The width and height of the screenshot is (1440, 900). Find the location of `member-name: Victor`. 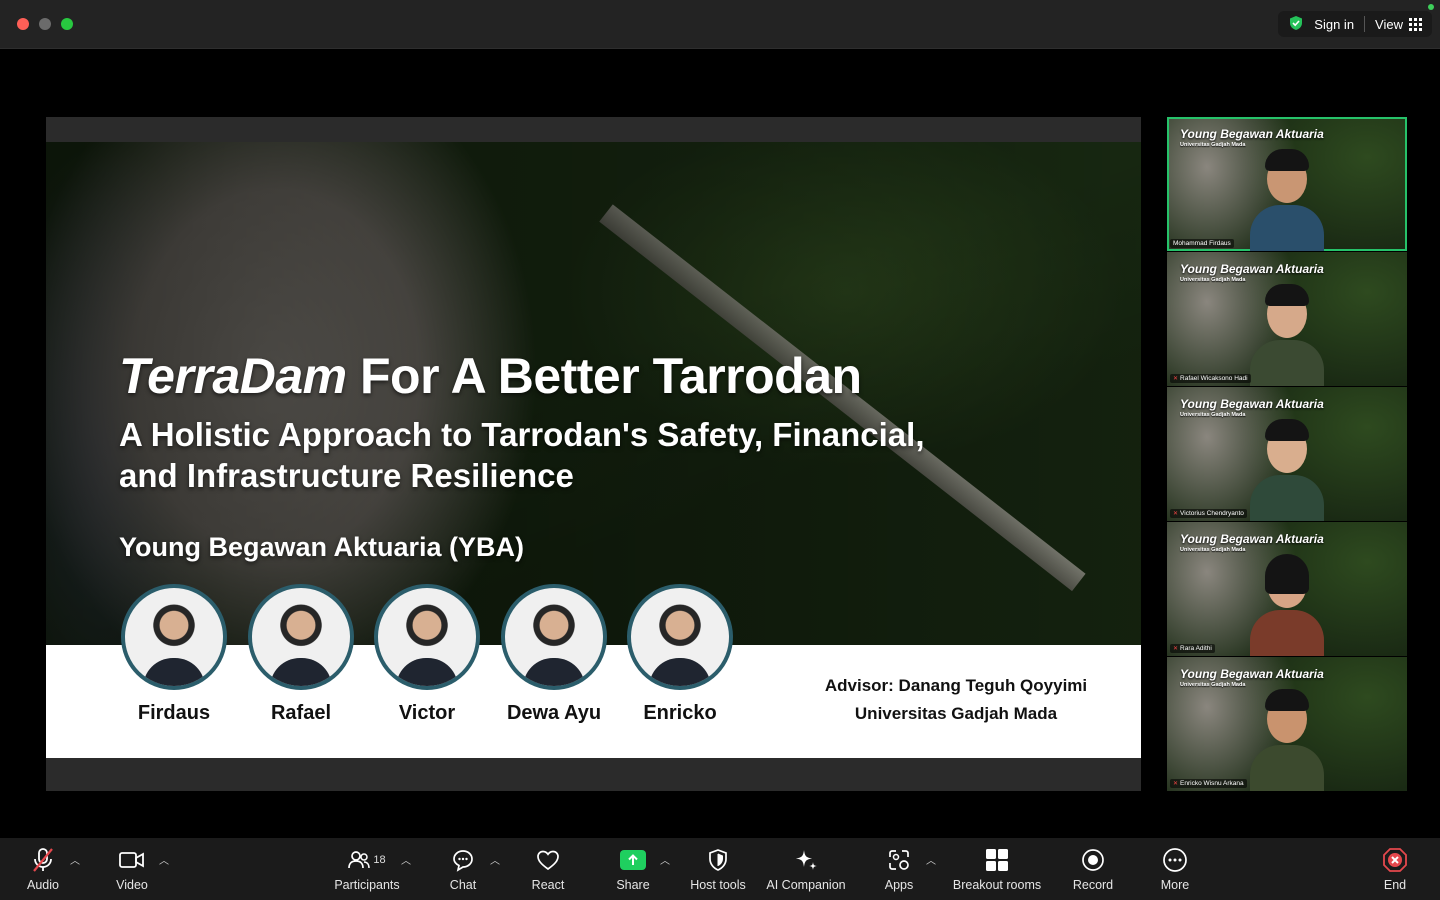

member-name: Victor is located at coordinates (427, 713).